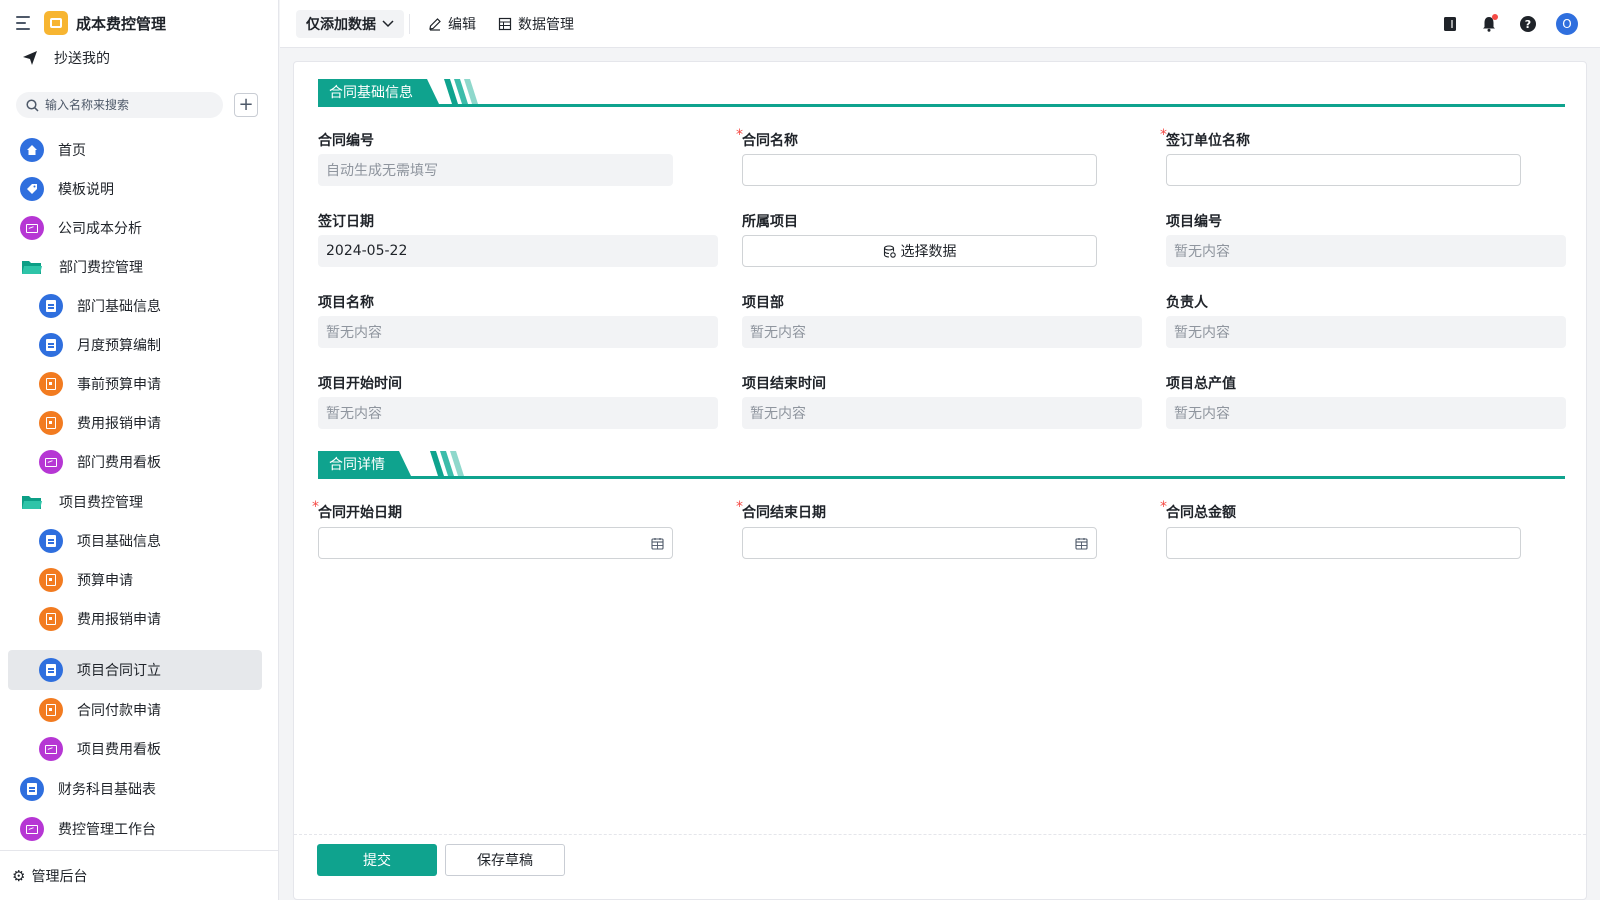 The height and width of the screenshot is (900, 1600). I want to click on contract-no-label: 合同编号, so click(346, 141).